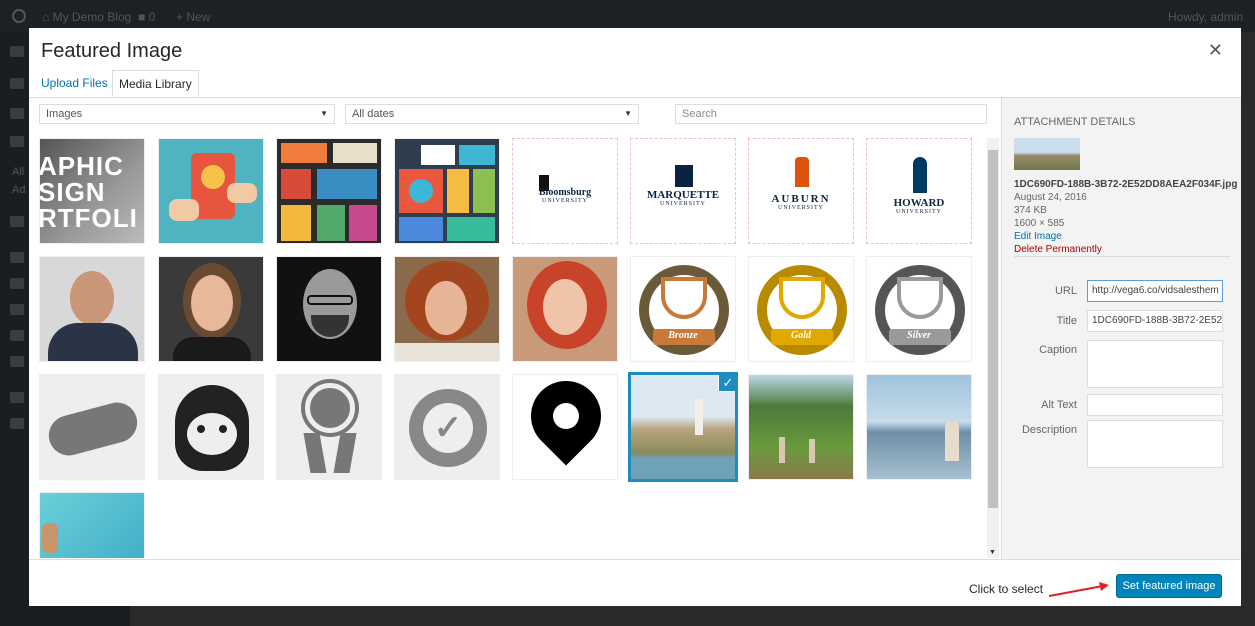 The height and width of the screenshot is (626, 1255). Describe the element at coordinates (17, 257) in the screenshot. I see `appearance-icon` at that location.